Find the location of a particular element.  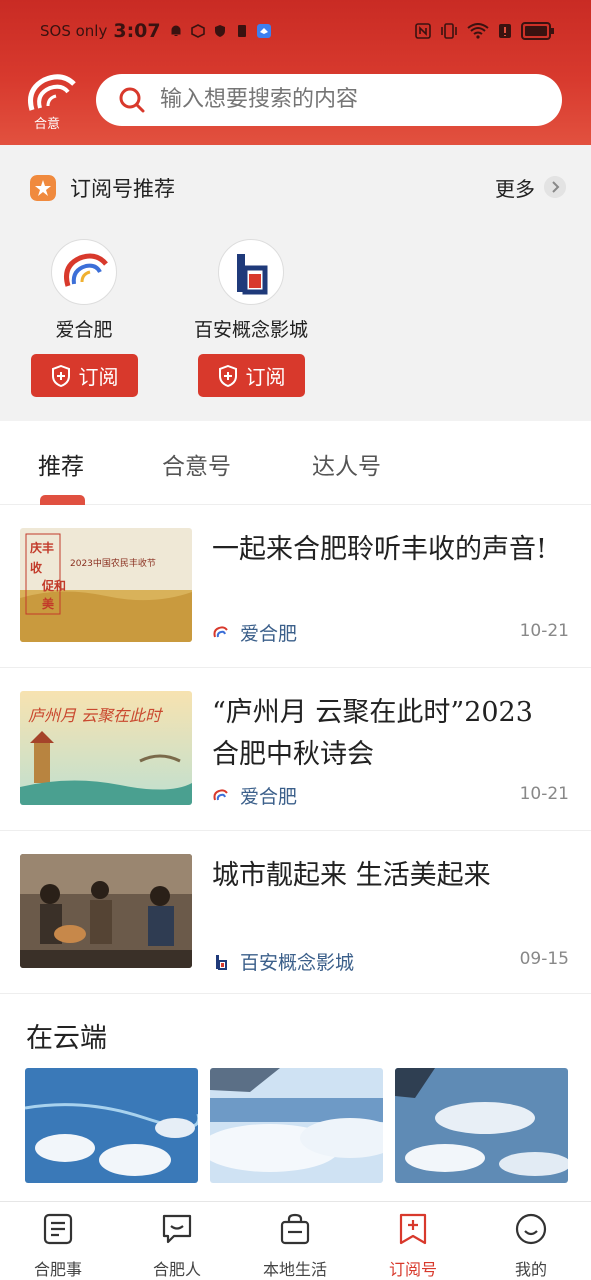

source-name: 百安概念影城 is located at coordinates (297, 963).